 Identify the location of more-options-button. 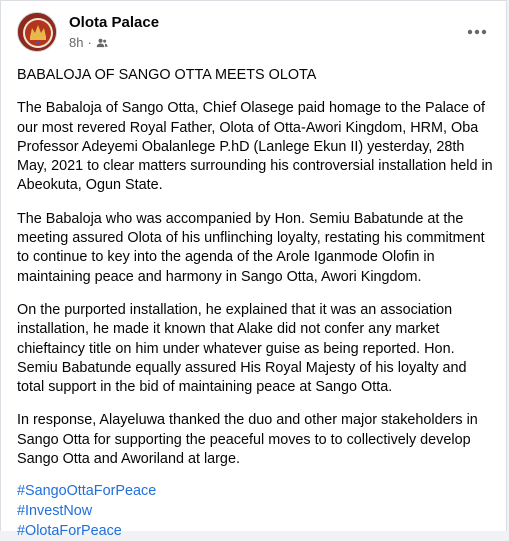
(477, 32).